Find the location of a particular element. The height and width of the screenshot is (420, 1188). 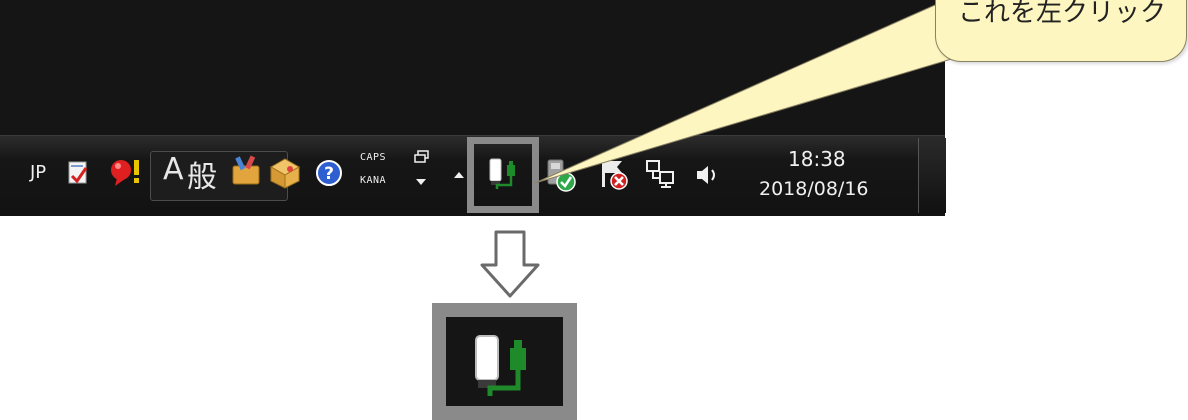

down-arrow-icon is located at coordinates (510, 264).